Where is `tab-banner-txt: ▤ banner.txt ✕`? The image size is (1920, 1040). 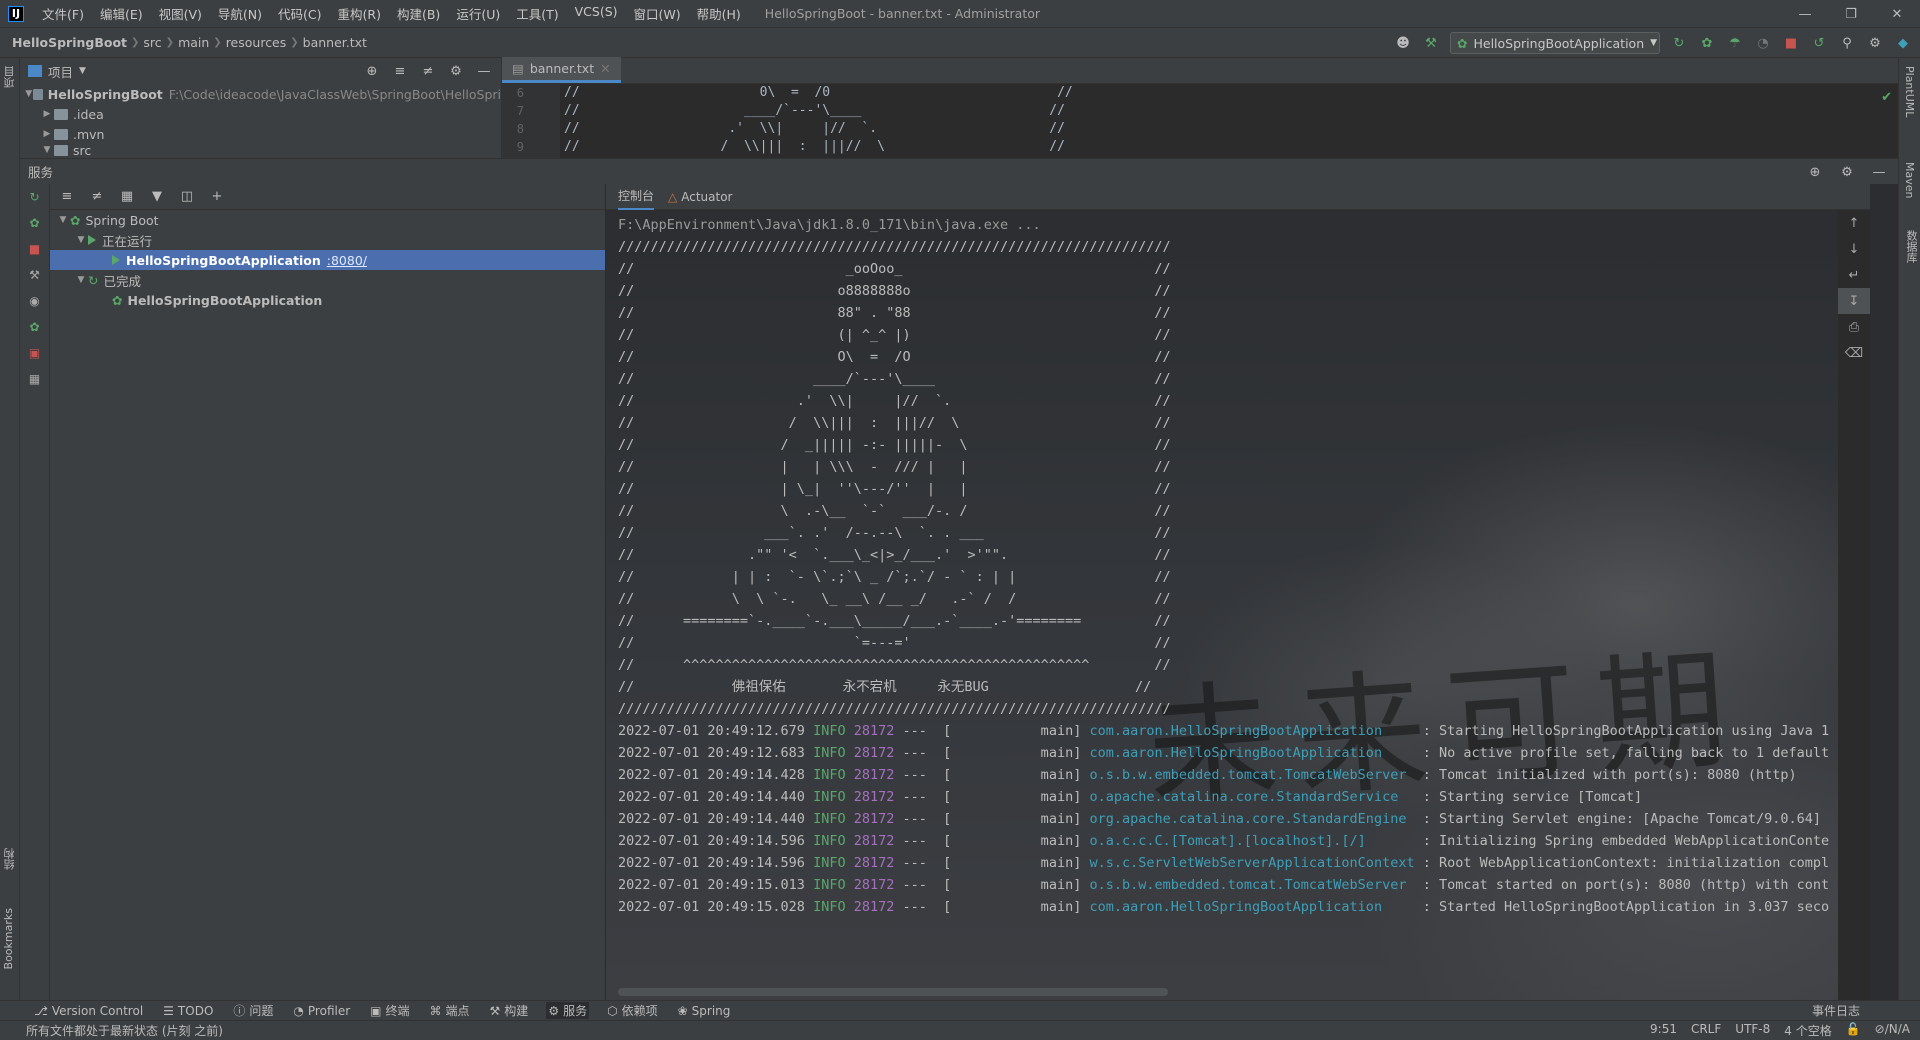 tab-banner-txt: ▤ banner.txt ✕ is located at coordinates (561, 70).